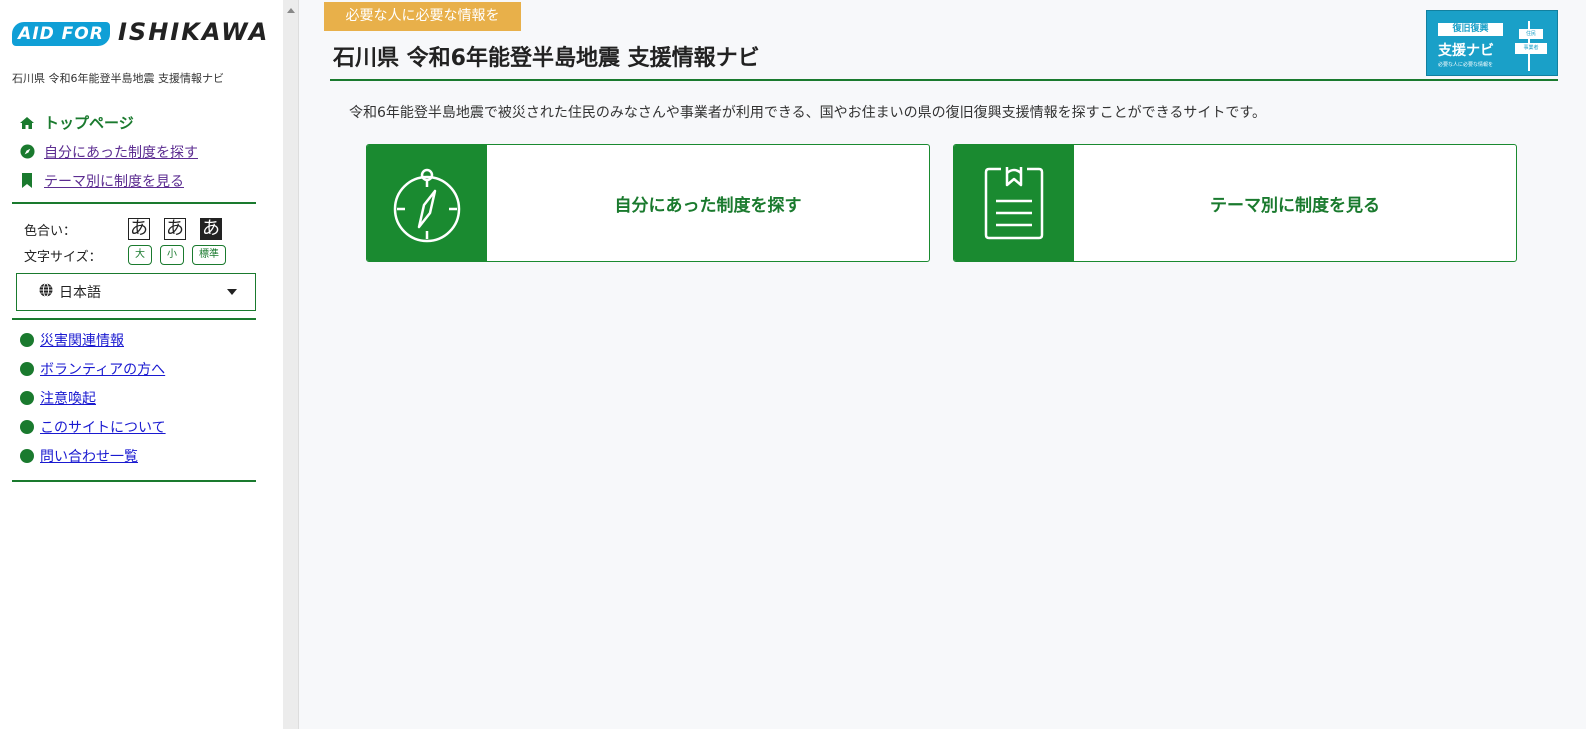  What do you see at coordinates (50, 231) in the screenshot?
I see `color-label: 色合い：` at bounding box center [50, 231].